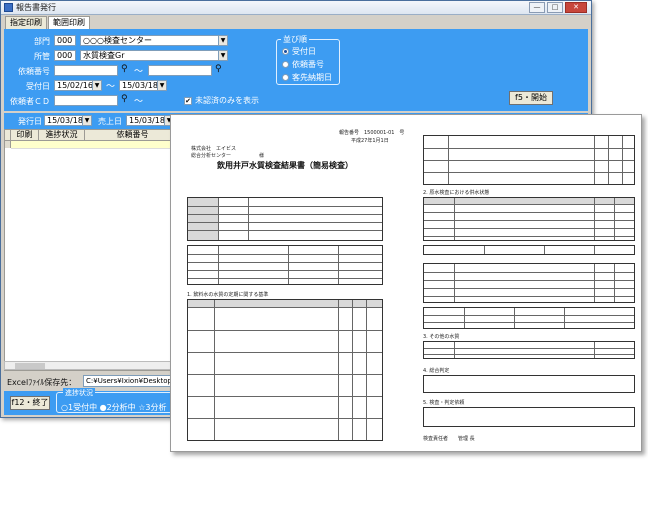  What do you see at coordinates (529, 318) in the screenshot?
I see `inspection-table` at bounding box center [529, 318].